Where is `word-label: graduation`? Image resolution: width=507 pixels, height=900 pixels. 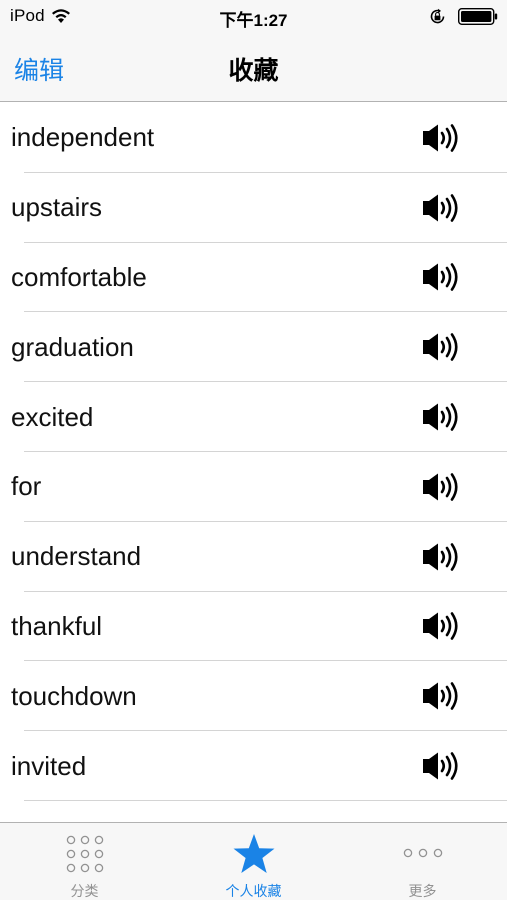 word-label: graduation is located at coordinates (72, 346).